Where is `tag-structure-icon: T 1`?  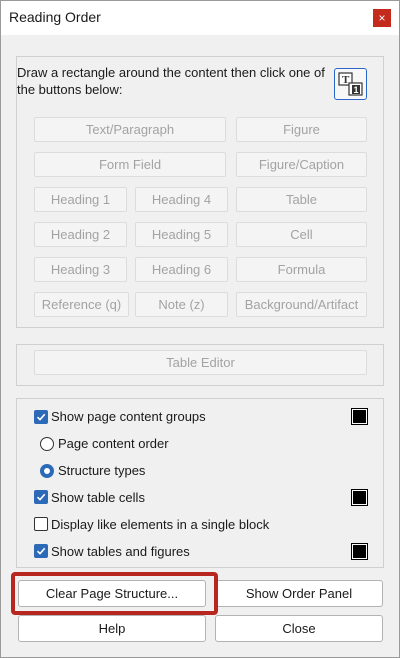
tag-structure-icon: T 1 is located at coordinates (350, 84).